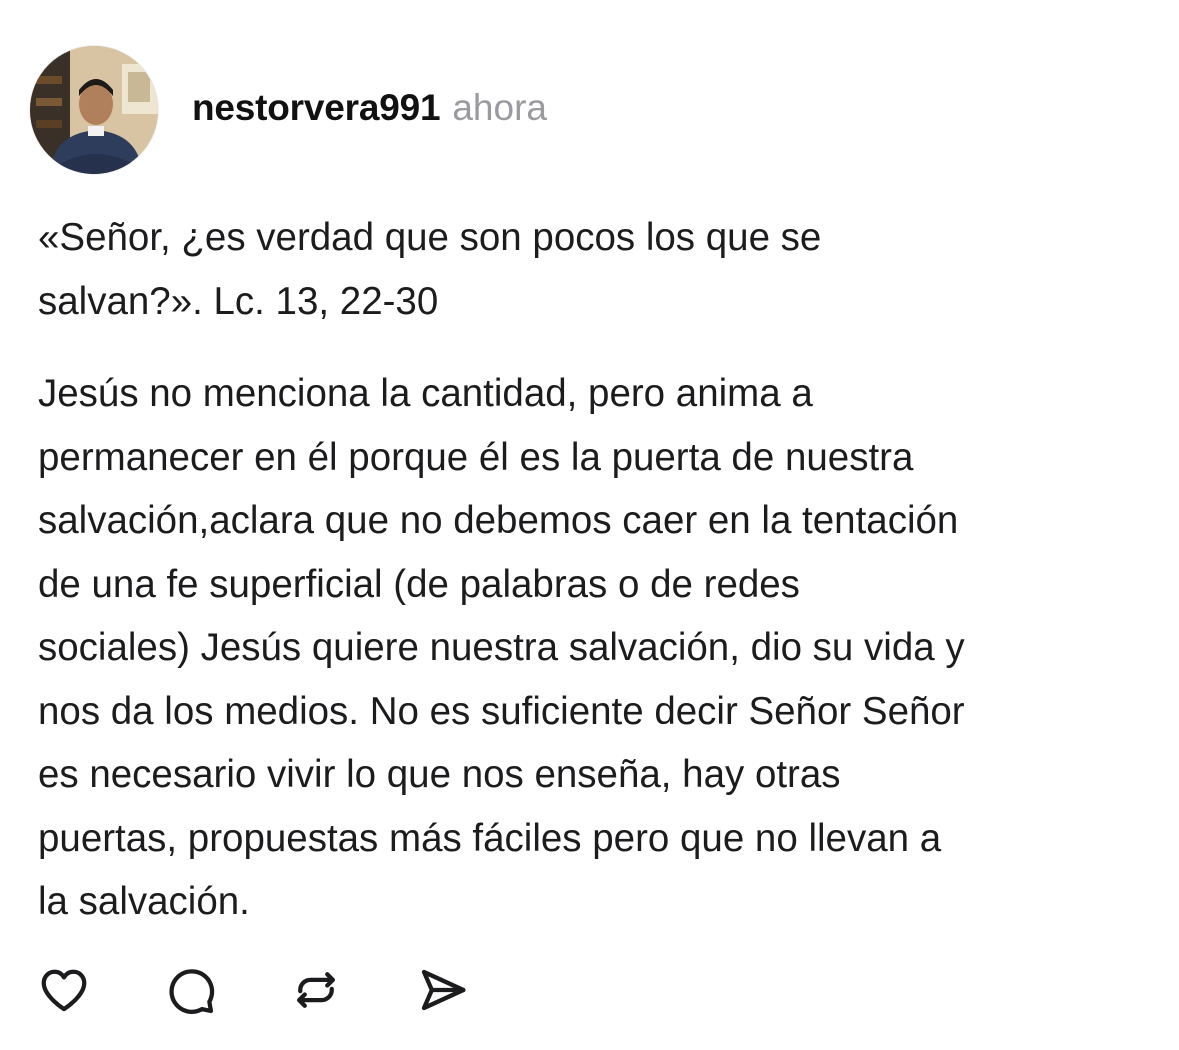 This screenshot has height=1050, width=1179. What do you see at coordinates (316, 108) in the screenshot?
I see `username: nestorvera991` at bounding box center [316, 108].